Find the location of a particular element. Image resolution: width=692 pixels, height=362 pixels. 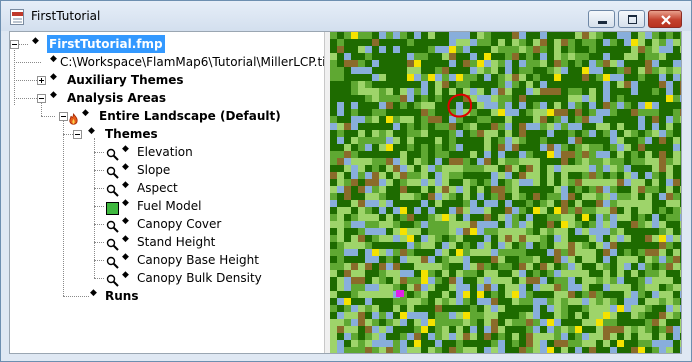

maximize-button is located at coordinates (631, 19).